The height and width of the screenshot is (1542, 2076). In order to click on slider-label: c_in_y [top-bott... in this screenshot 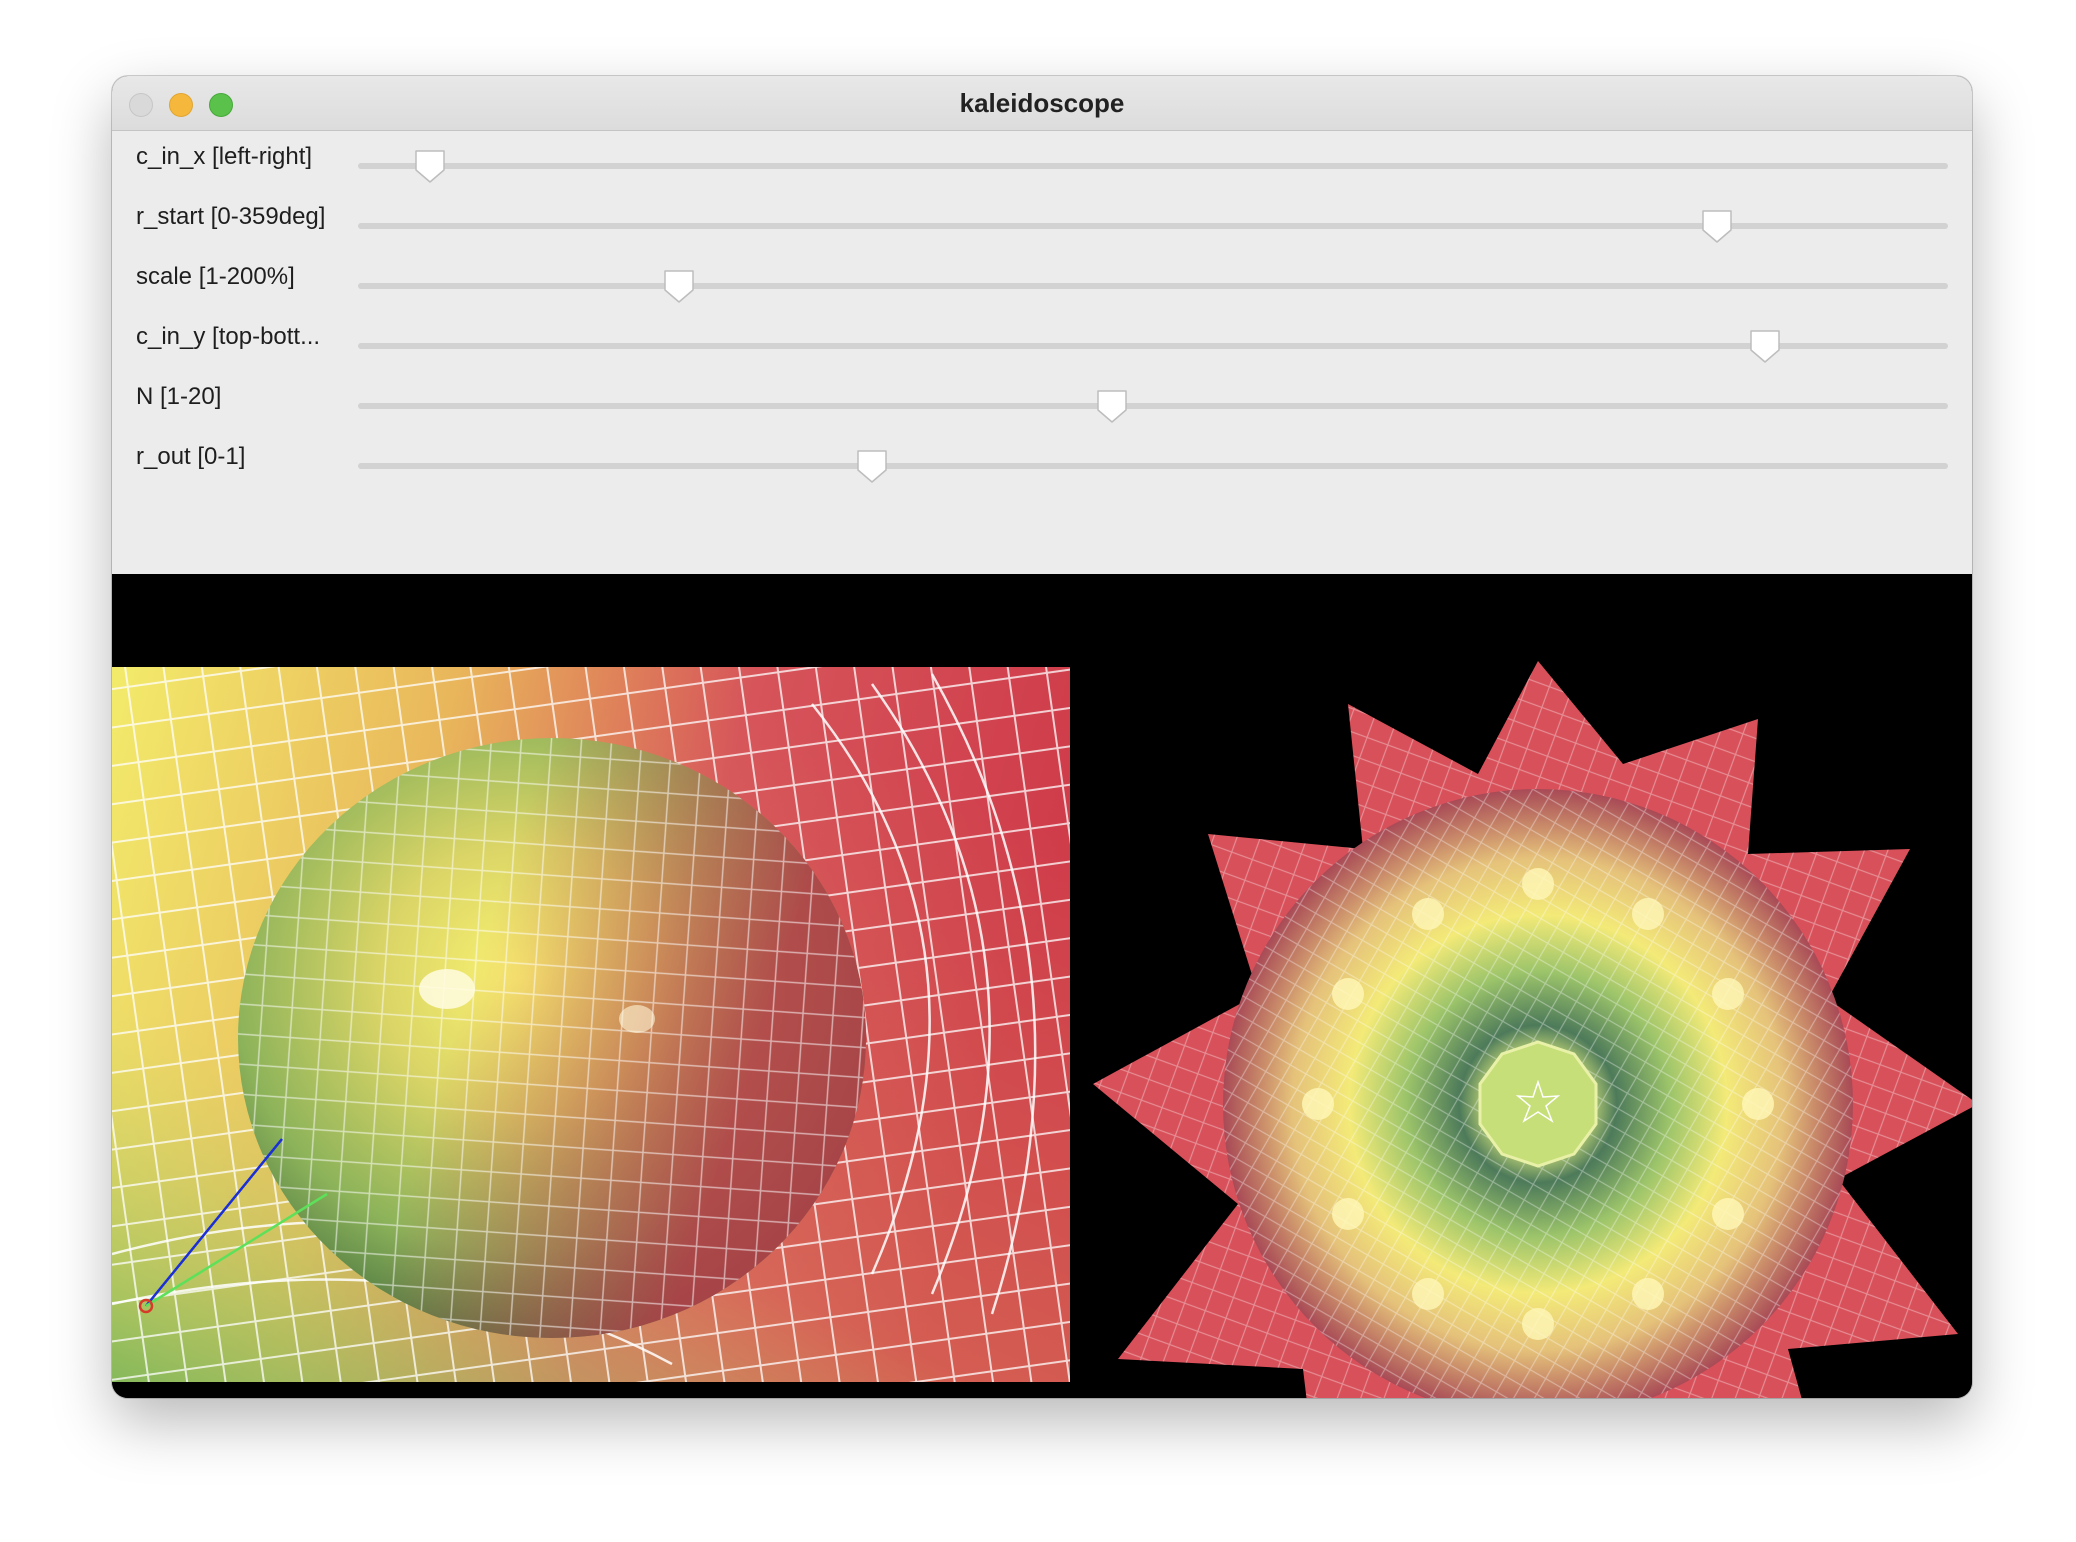, I will do `click(228, 336)`.